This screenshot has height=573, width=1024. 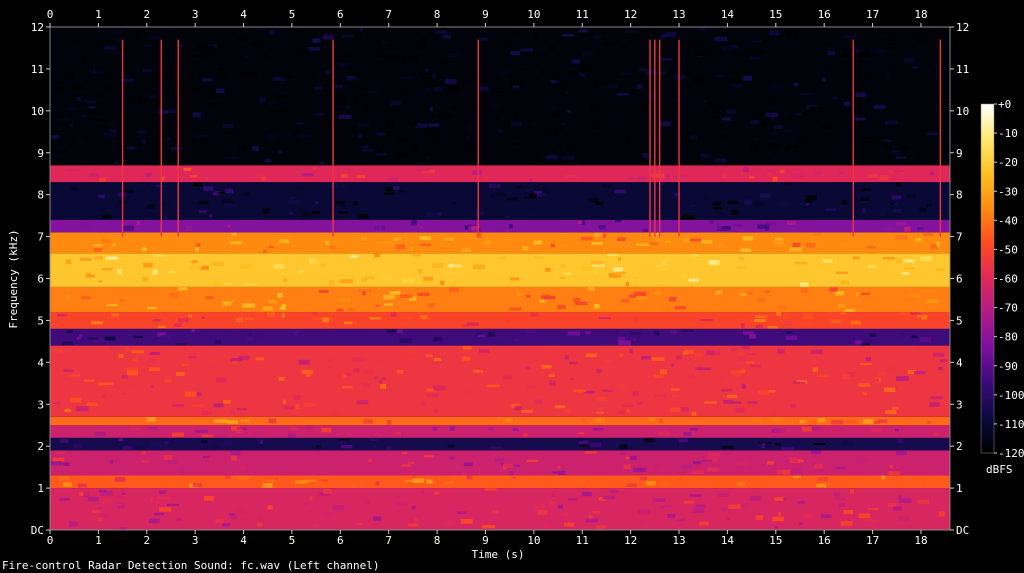 What do you see at coordinates (388, 540) in the screenshot?
I see `x-tick-label-bottom: 7` at bounding box center [388, 540].